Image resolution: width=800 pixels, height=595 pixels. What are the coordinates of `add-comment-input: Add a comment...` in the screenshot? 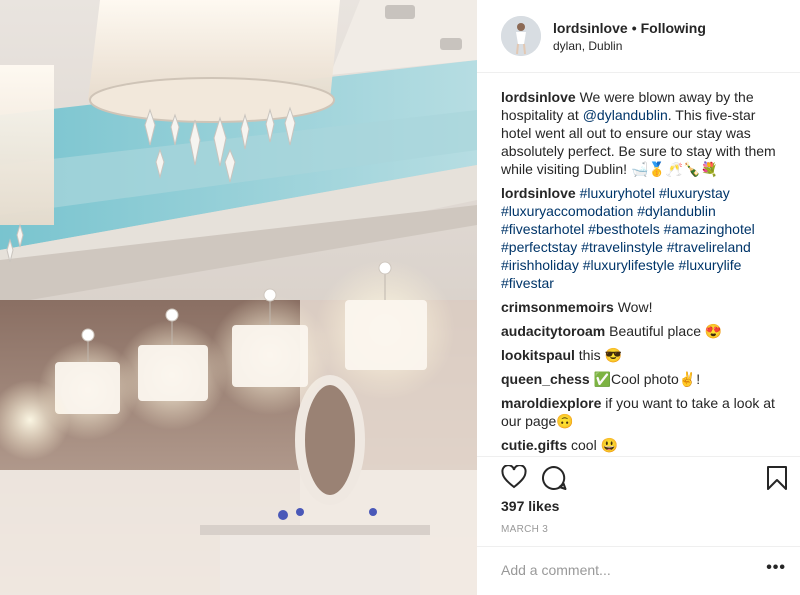 It's located at (556, 570).